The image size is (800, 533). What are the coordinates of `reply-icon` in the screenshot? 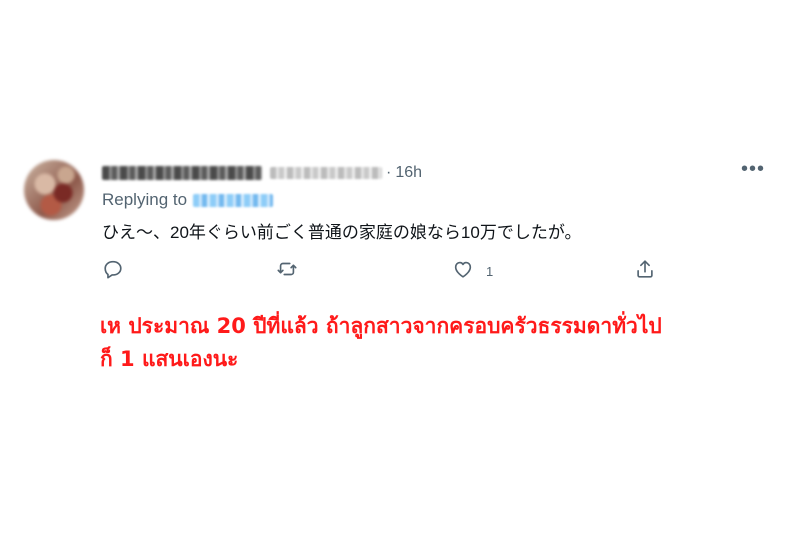 It's located at (113, 271).